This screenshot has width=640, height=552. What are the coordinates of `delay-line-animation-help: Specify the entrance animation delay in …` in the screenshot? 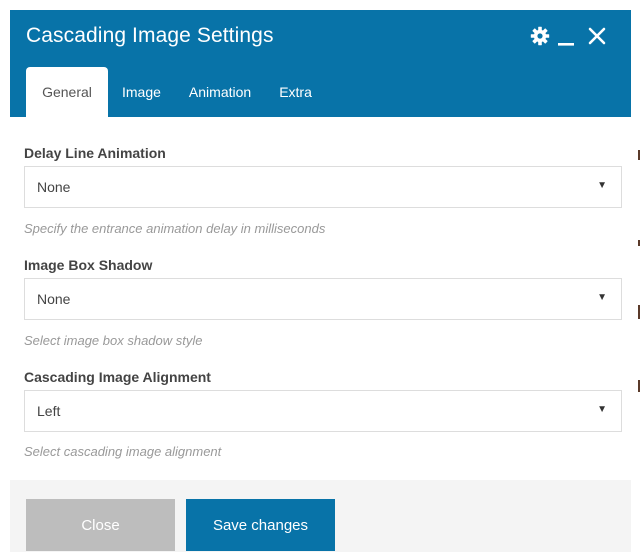 It's located at (175, 228).